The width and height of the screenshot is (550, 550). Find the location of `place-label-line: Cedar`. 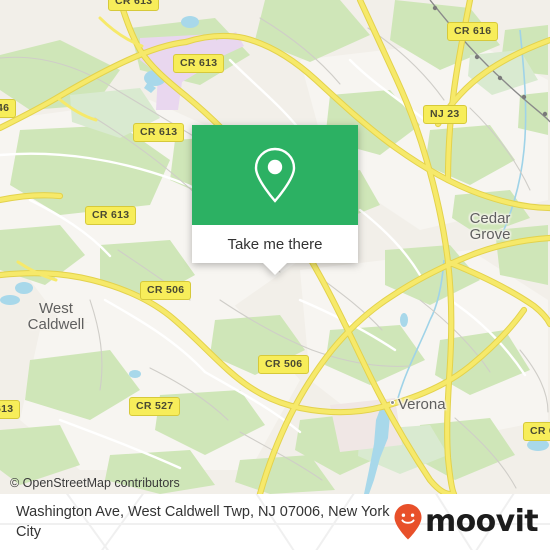

place-label-line: Cedar is located at coordinates (490, 218).